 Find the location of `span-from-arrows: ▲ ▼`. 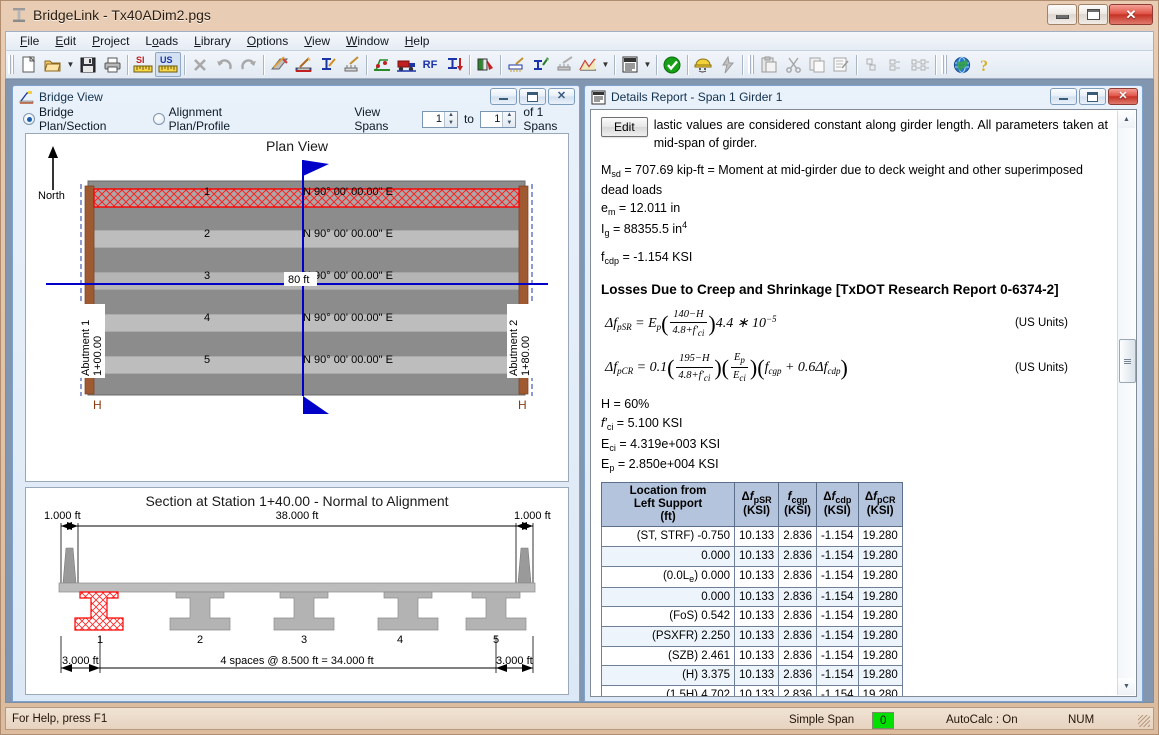

span-from-arrows: ▲ ▼ is located at coordinates (450, 119).